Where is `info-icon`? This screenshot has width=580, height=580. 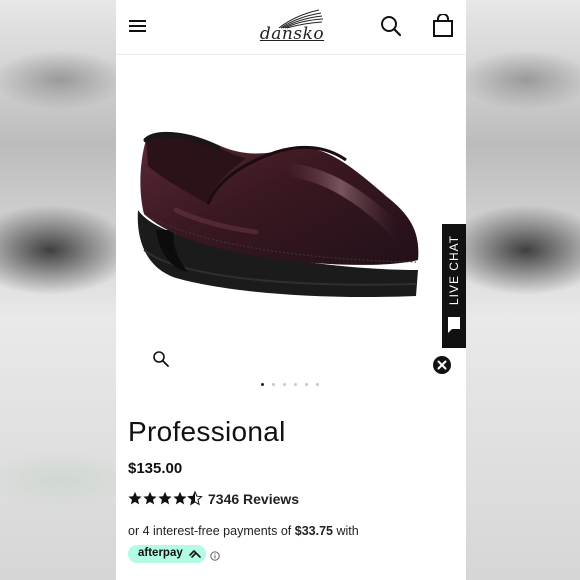
info-icon is located at coordinates (215, 554).